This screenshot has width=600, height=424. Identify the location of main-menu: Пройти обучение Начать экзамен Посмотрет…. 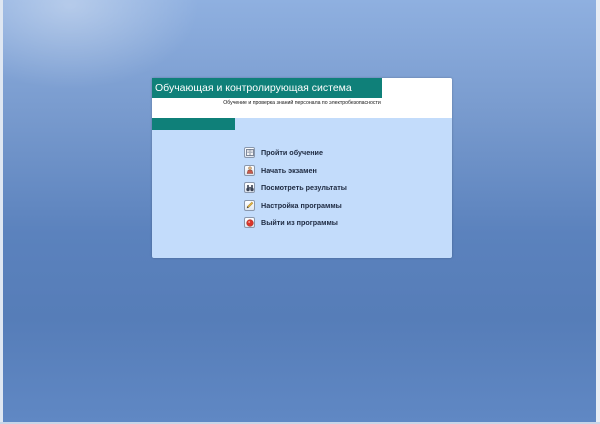
(324, 190).